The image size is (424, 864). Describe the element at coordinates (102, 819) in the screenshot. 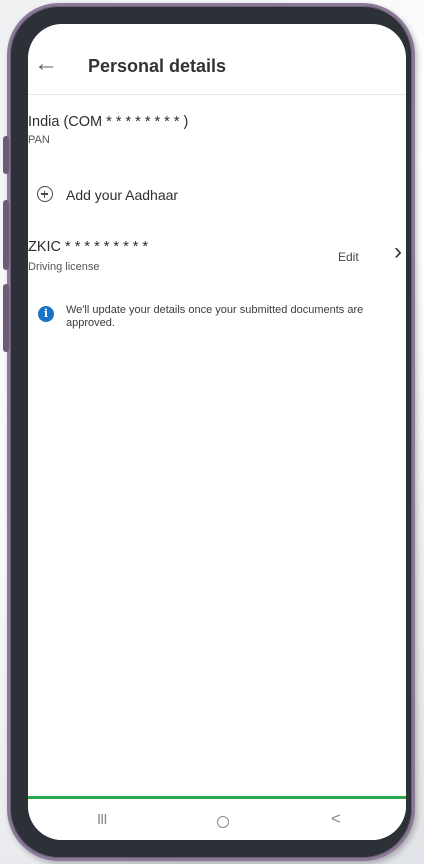

I see `recent-apps-button: III` at that location.